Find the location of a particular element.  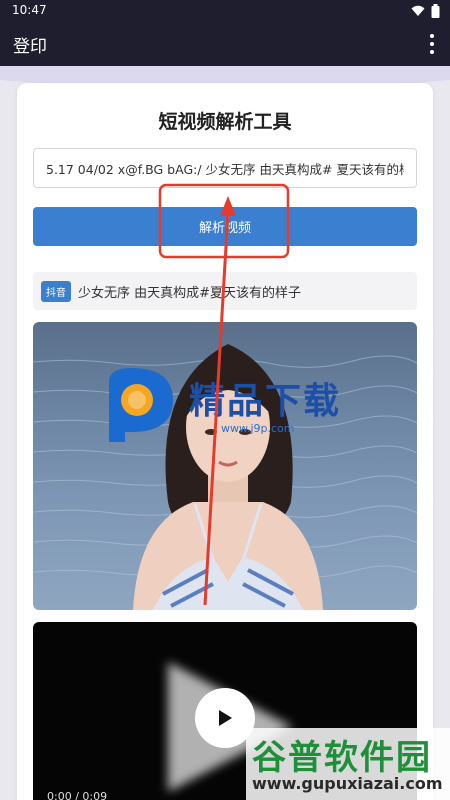

watermark-url: www.j9p.com is located at coordinates (258, 428).